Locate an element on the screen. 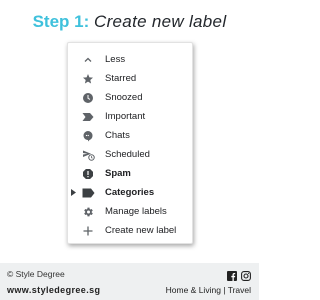 Image resolution: width=320 pixels, height=300 pixels. menu-item-categories: Categories is located at coordinates (130, 192).